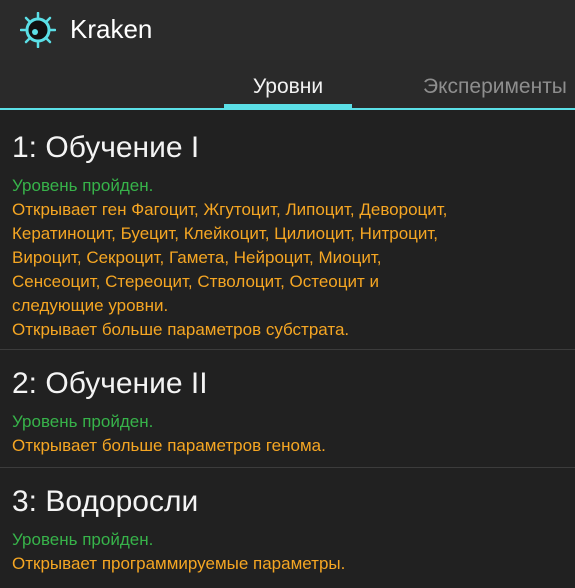  I want to click on tab-bar: Уровни Эксперименты, so click(287, 85).